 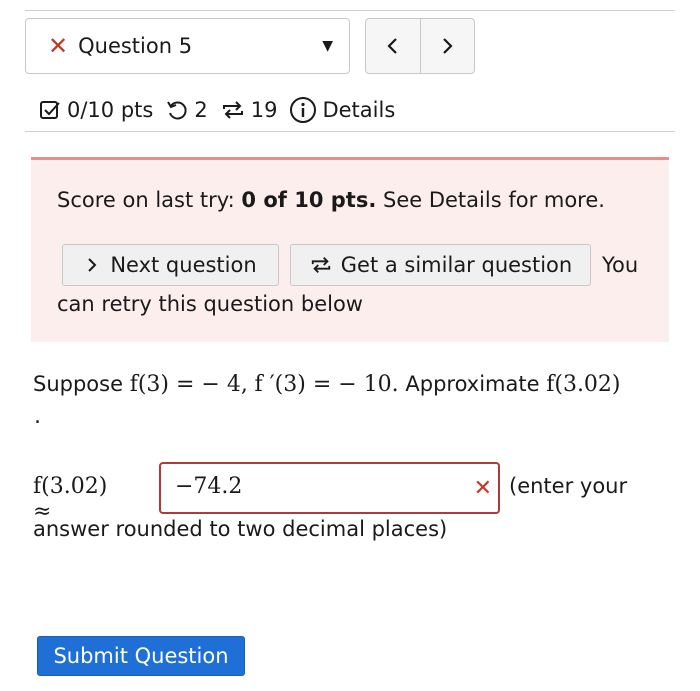 I want to click on details-label: Details, so click(x=359, y=110).